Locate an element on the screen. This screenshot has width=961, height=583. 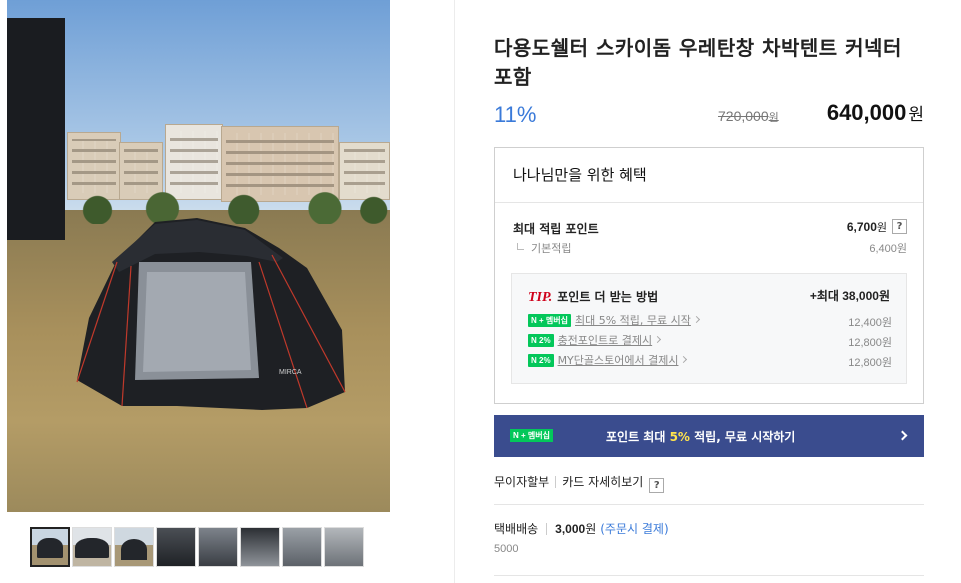
cta-text: 포인트 최대 5% 적립, 무료 시작하기 is located at coordinates (700, 436).